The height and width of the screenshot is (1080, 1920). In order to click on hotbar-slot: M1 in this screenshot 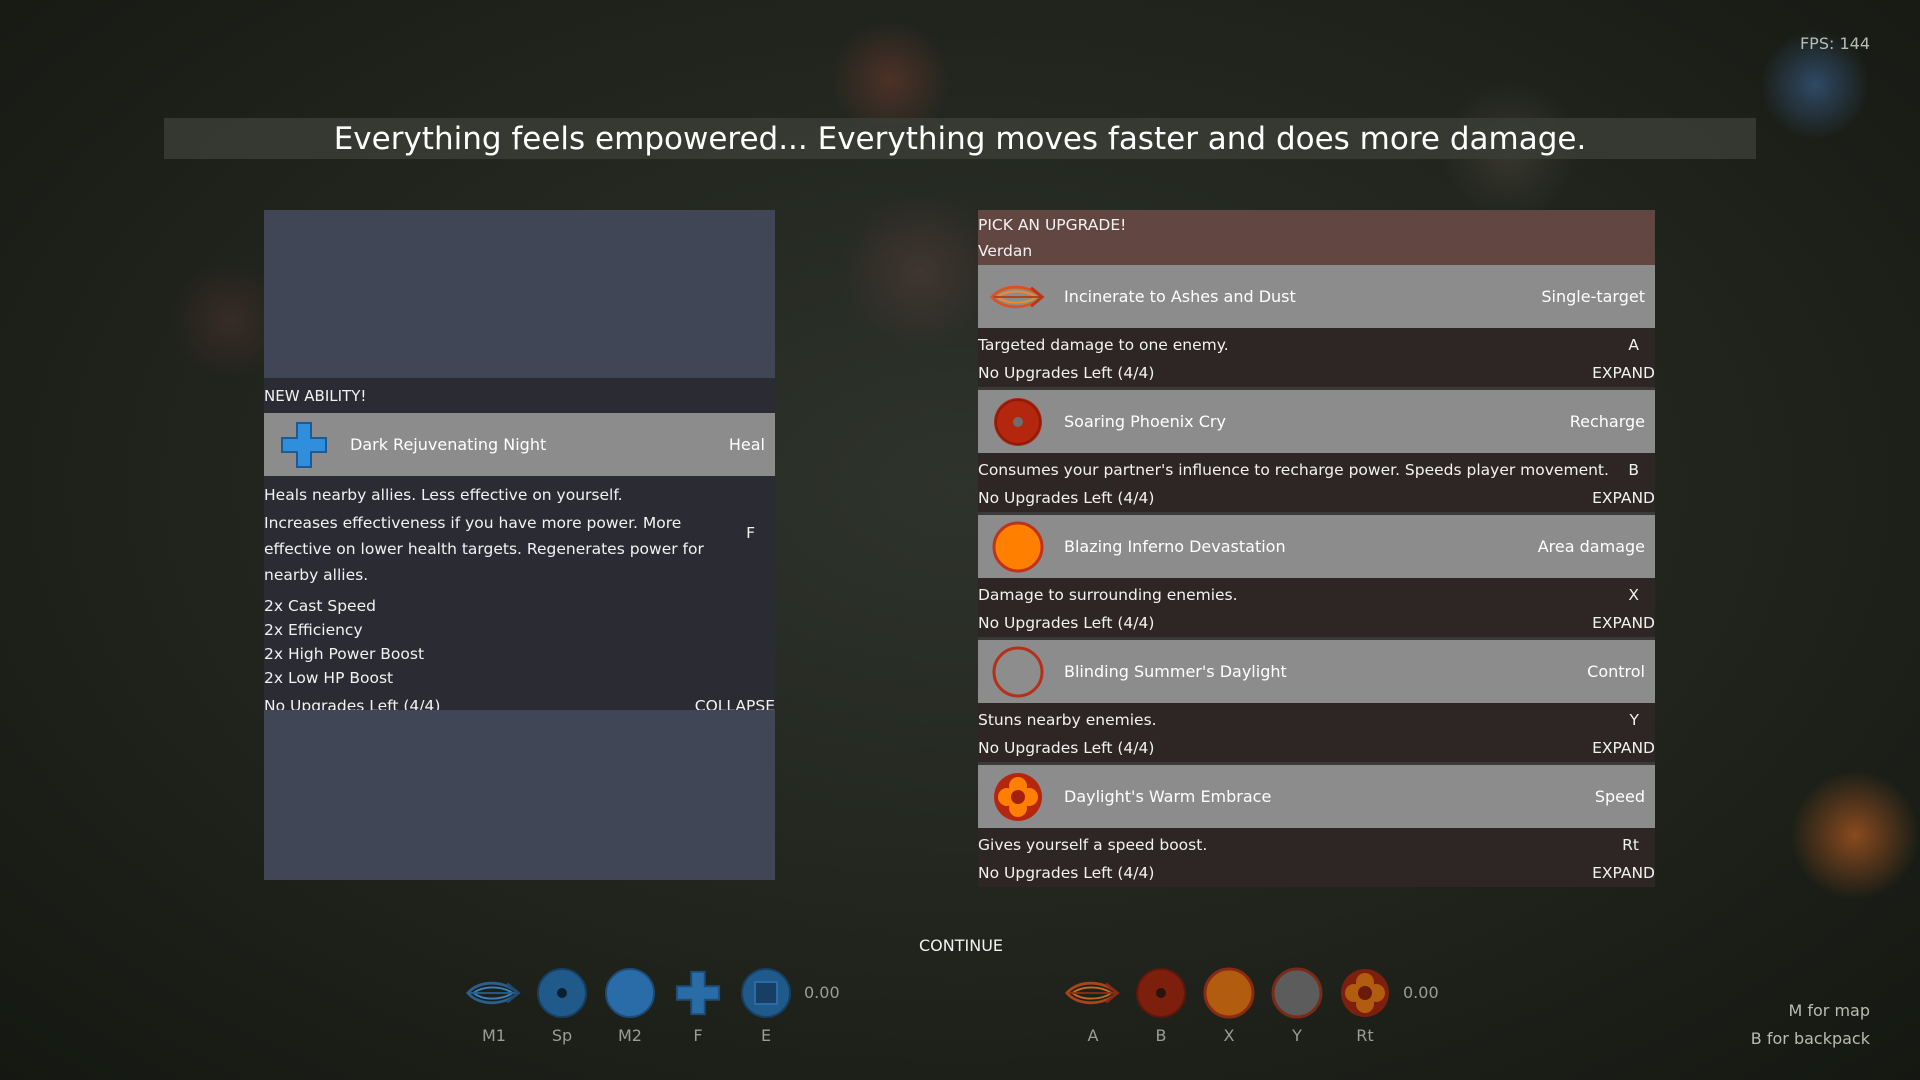, I will do `click(494, 1005)`.